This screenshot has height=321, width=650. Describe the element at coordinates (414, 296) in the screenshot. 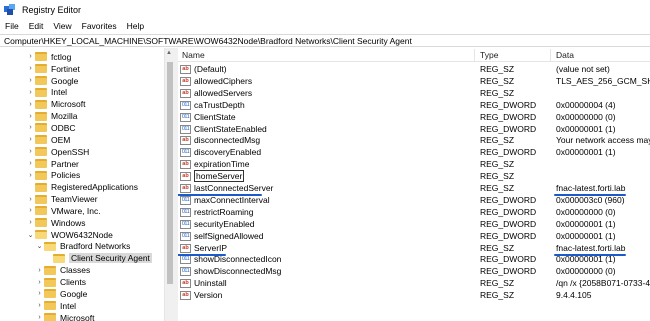

I see `value-row: ab Version REG_SZ 9.4.4.105` at that location.